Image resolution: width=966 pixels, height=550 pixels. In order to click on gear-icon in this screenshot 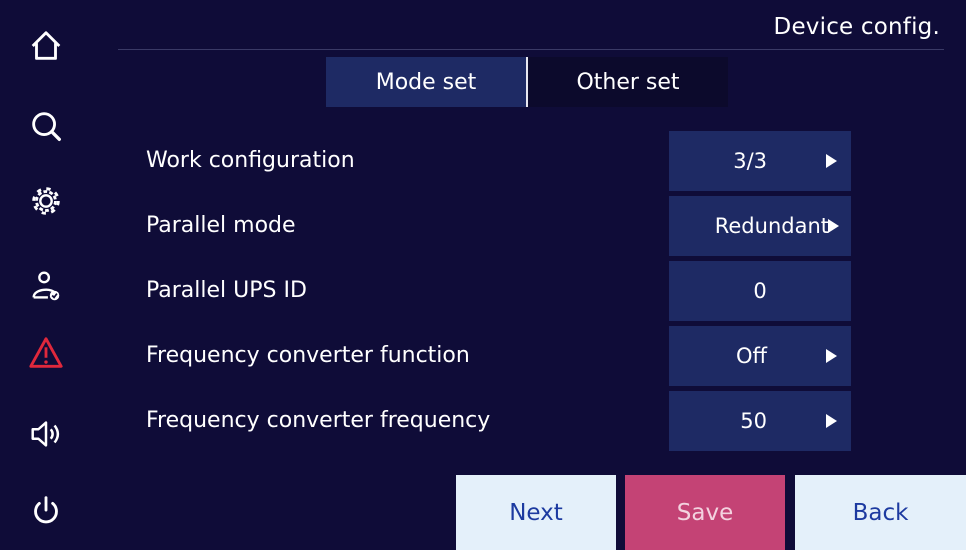, I will do `click(46, 201)`.